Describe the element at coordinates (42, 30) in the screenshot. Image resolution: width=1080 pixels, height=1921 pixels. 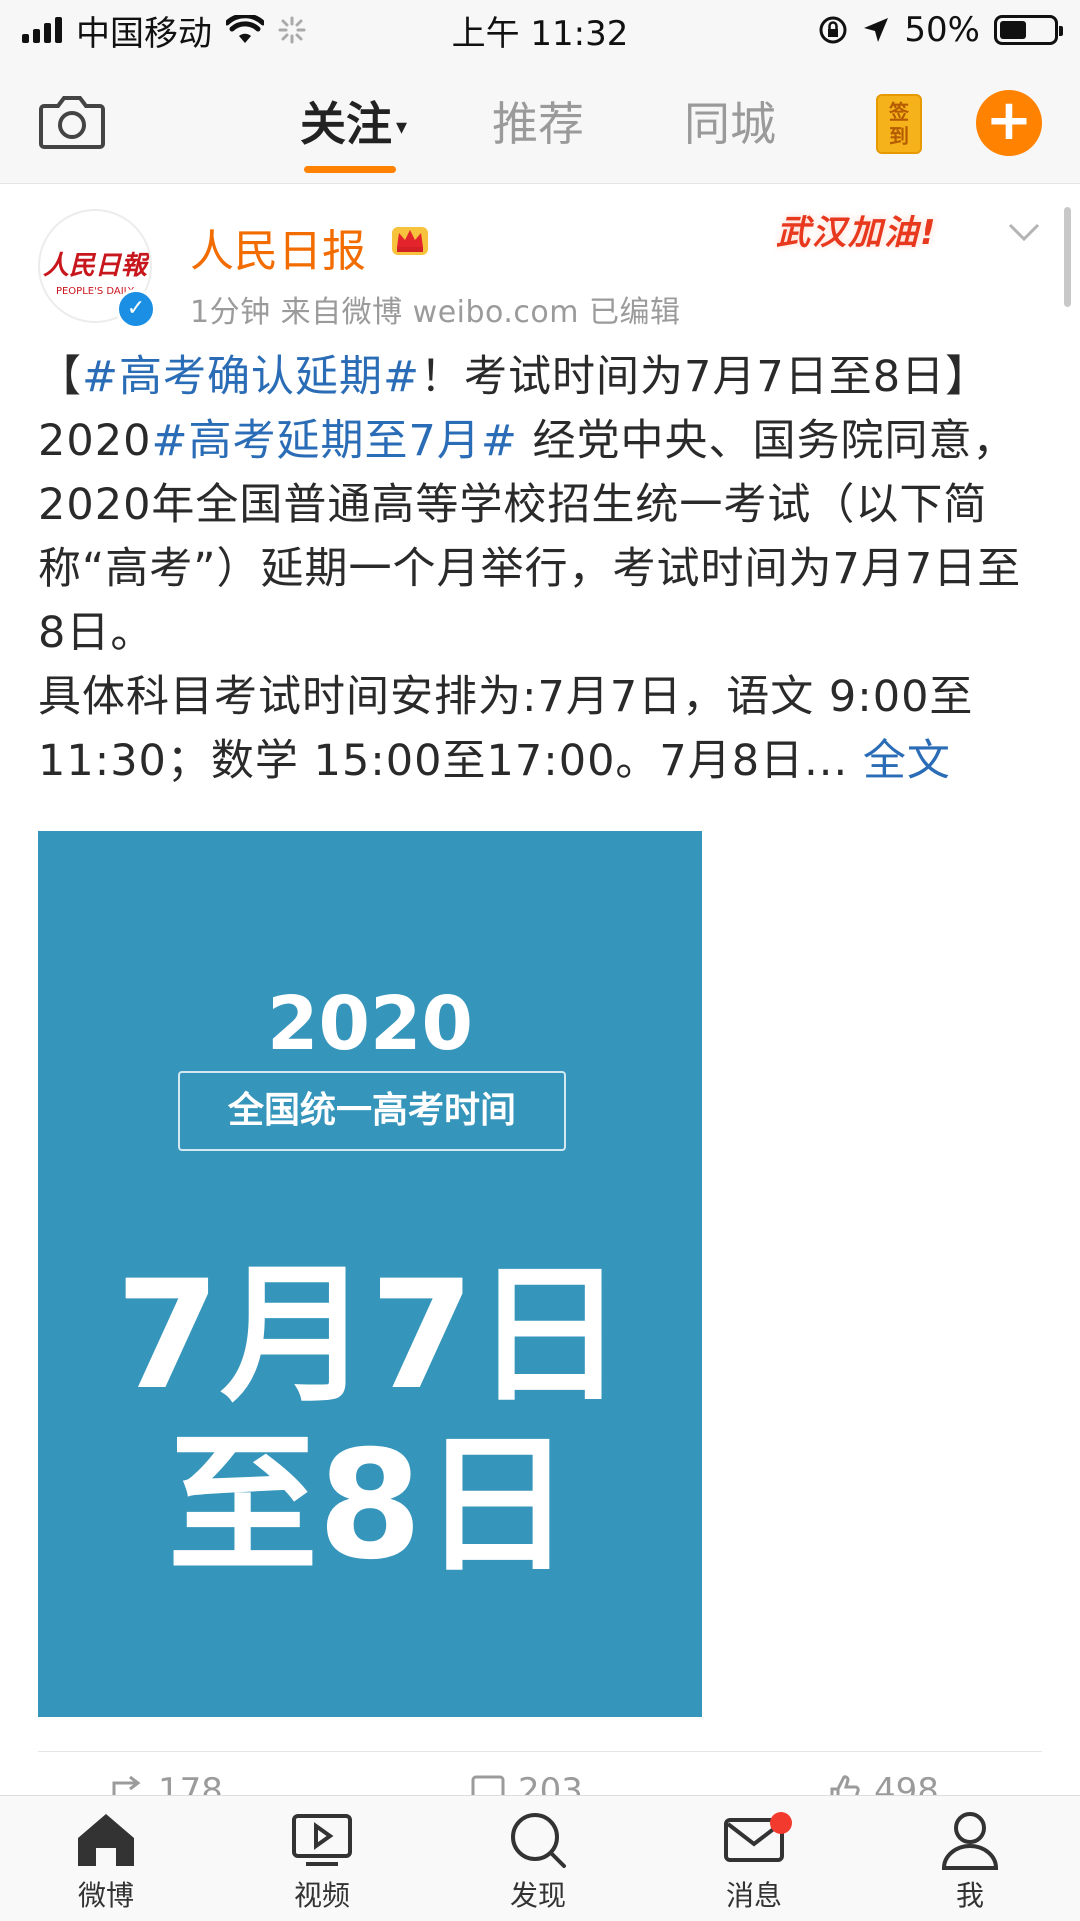
I see `signal-icon` at that location.